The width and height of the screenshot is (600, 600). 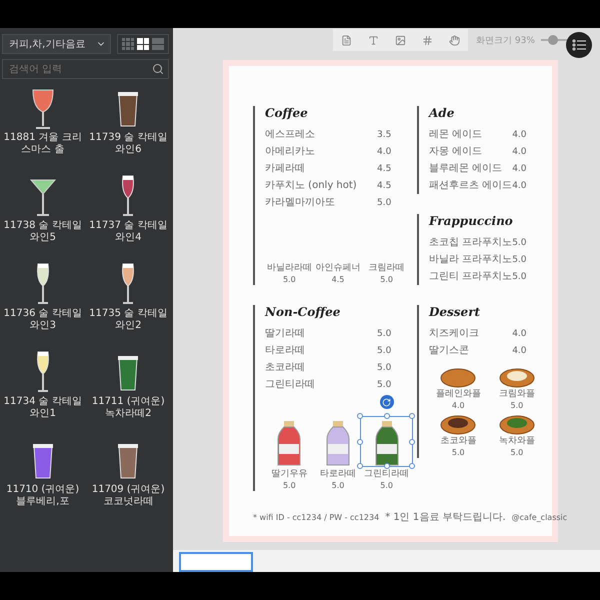 I want to click on menu-item-name: 딸기라떼, so click(x=285, y=334).